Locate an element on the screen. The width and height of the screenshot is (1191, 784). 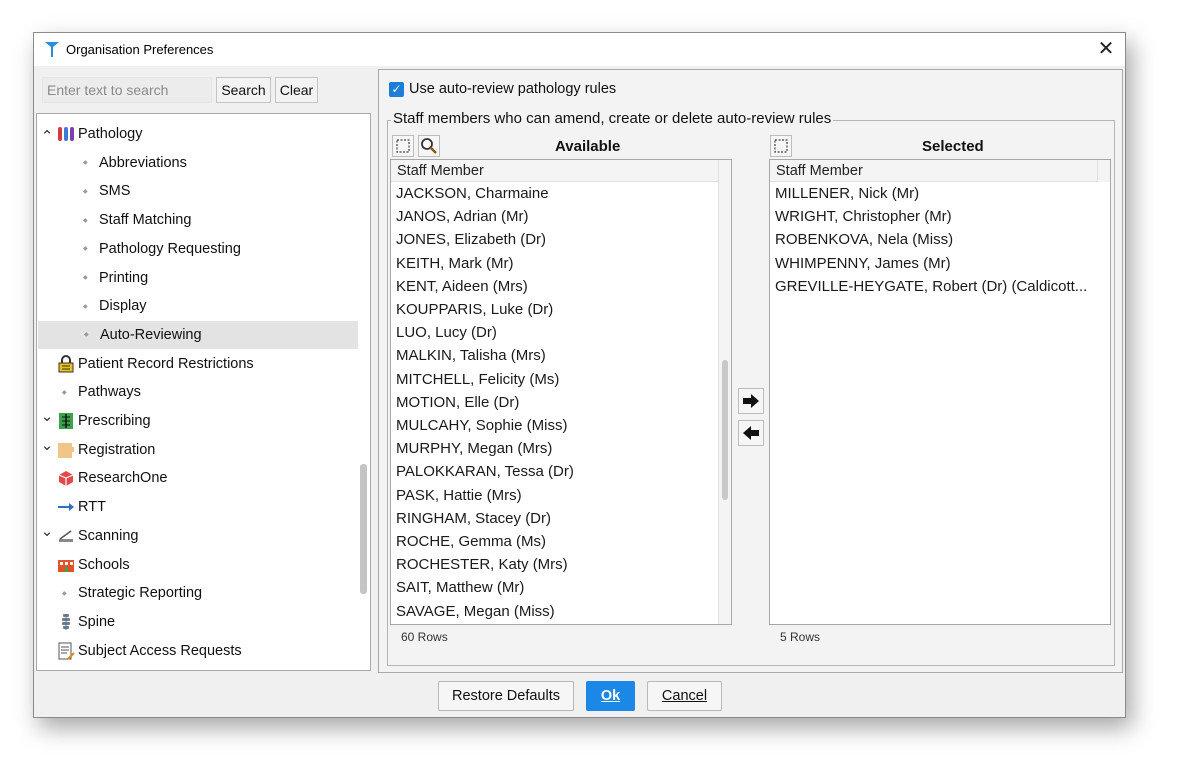
tree-item-label: Printing is located at coordinates (124, 277).